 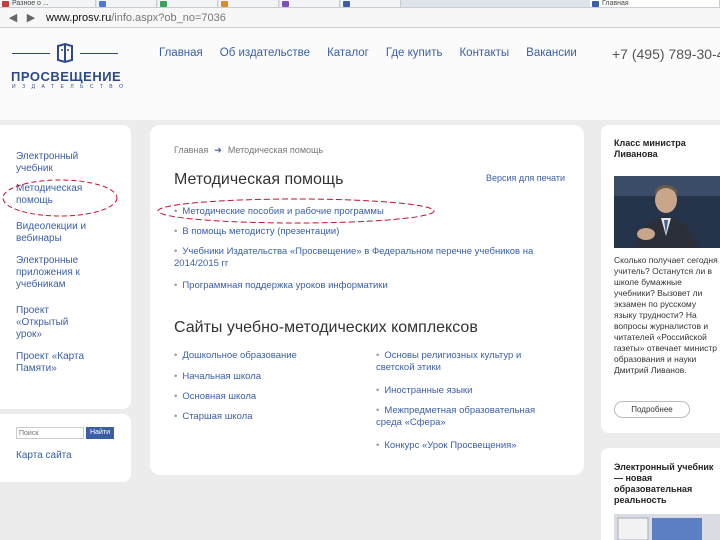 What do you see at coordinates (136, 18) in the screenshot?
I see `url-field: www.prosv.ru/info.aspx?ob_no=7036` at bounding box center [136, 18].